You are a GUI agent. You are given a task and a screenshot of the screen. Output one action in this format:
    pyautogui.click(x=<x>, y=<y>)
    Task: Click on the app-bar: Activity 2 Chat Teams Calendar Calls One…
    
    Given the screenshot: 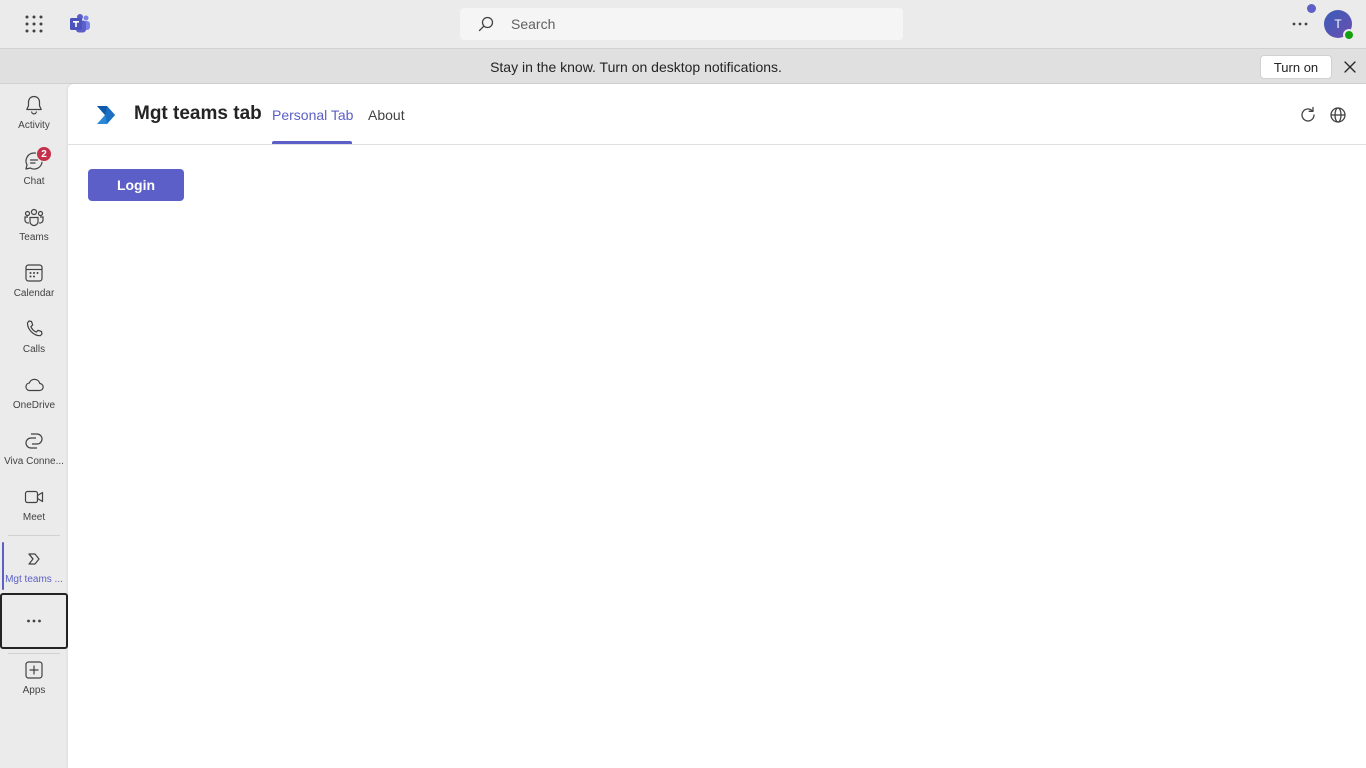 What is the action you would take?
    pyautogui.click(x=34, y=426)
    